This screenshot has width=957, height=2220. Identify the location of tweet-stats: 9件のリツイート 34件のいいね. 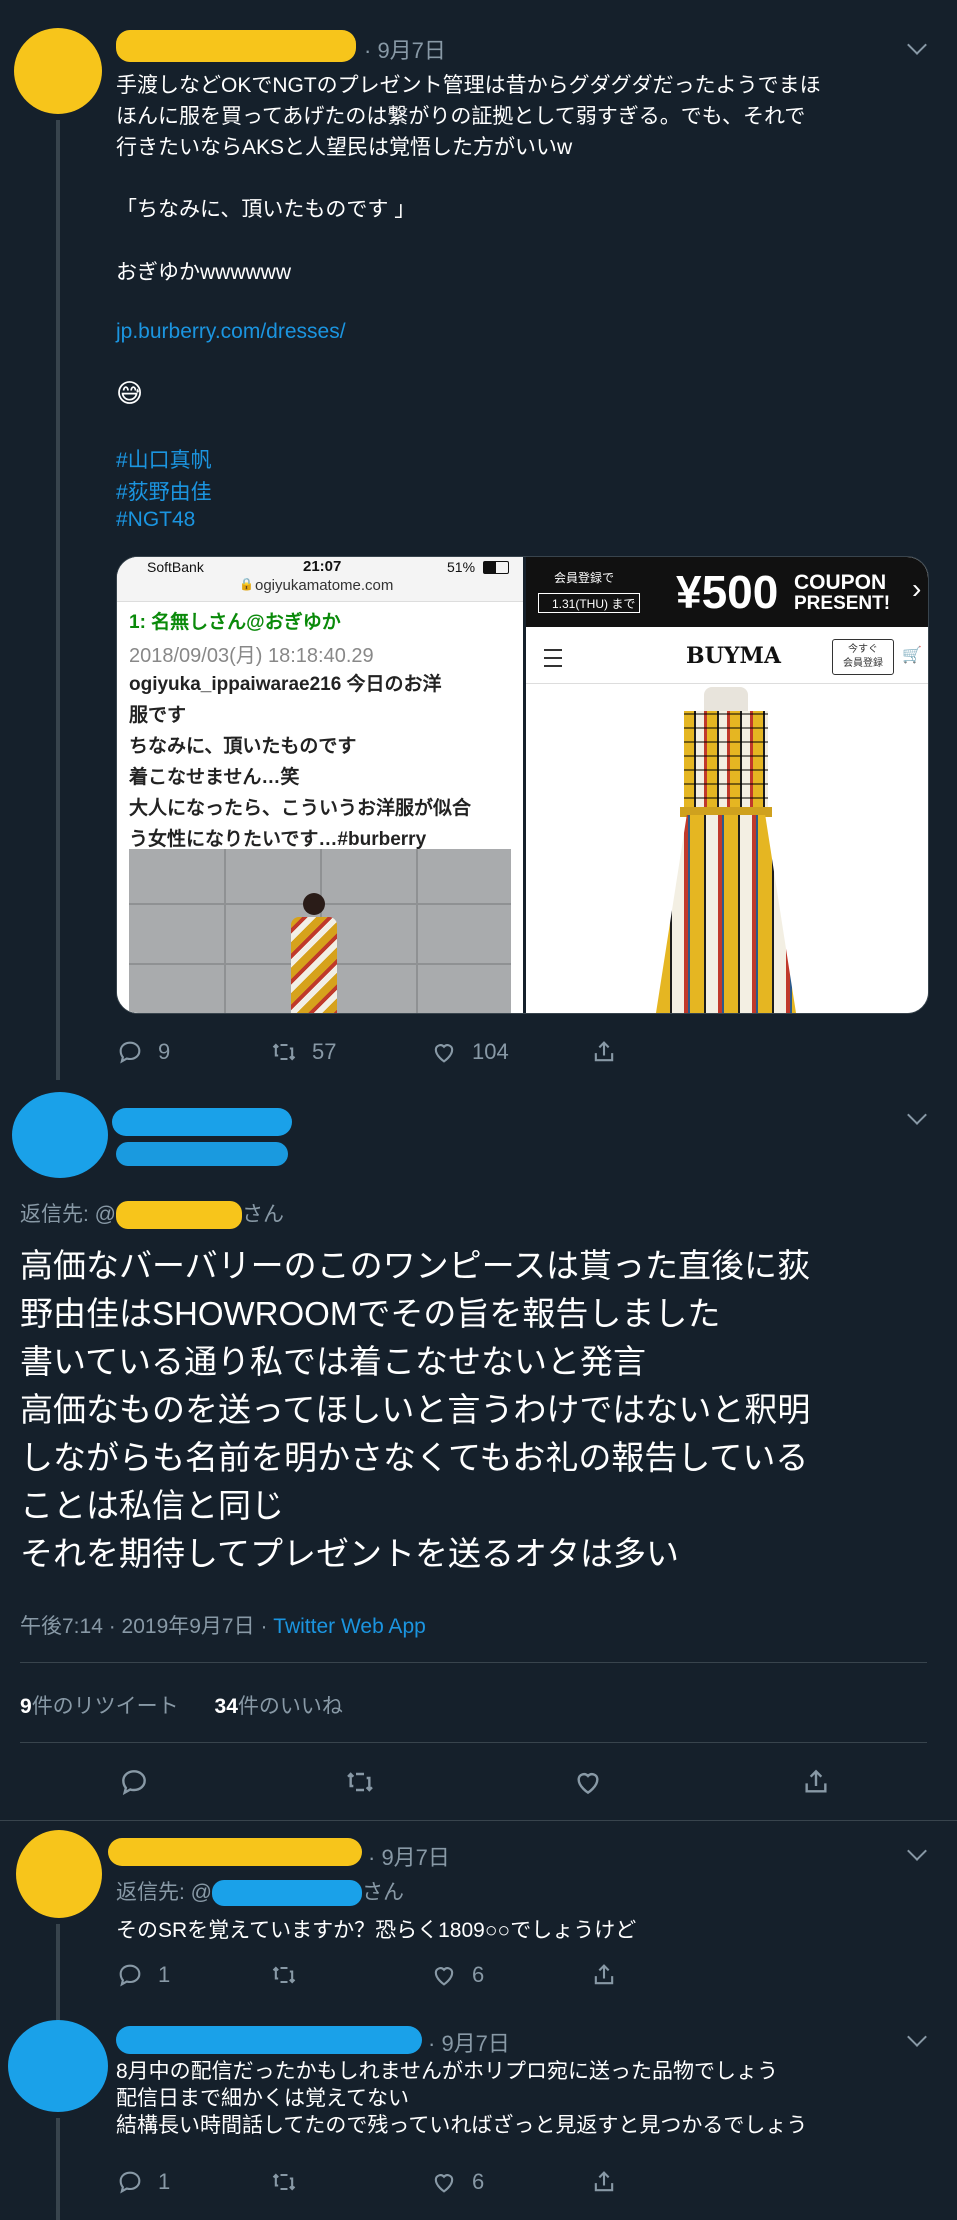
(181, 1705).